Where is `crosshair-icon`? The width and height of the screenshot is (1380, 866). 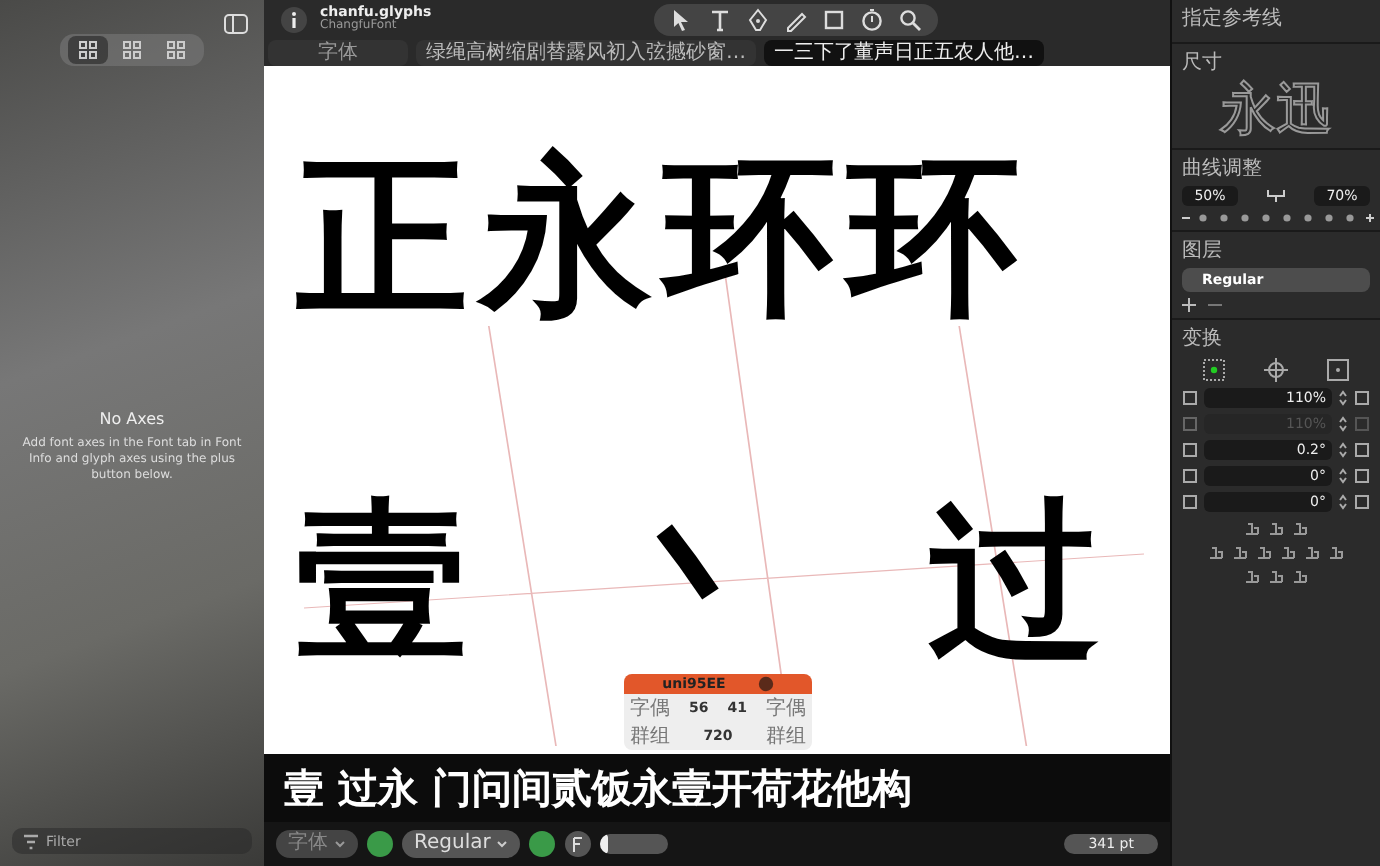
crosshair-icon is located at coordinates (1275, 369).